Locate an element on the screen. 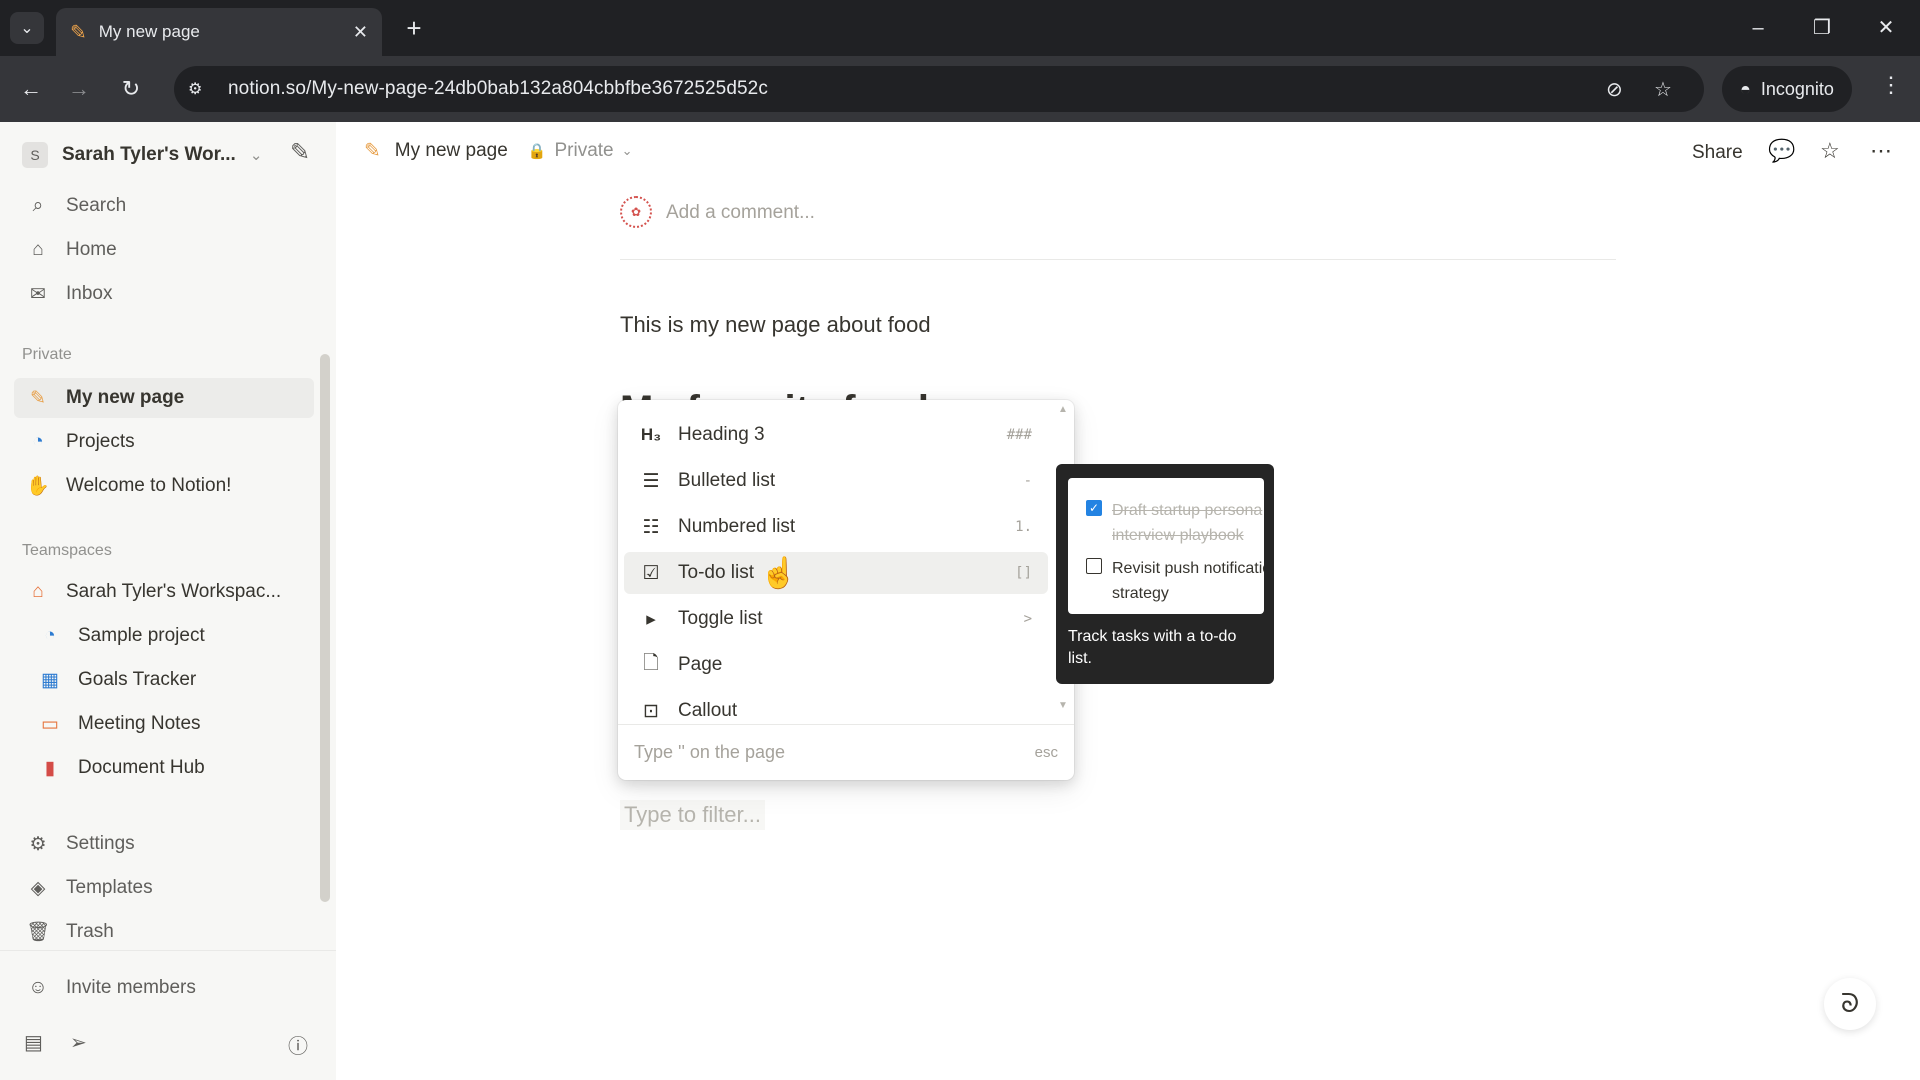 The height and width of the screenshot is (1080, 1920). menu-item-todo-list: ☑ To-do list [] is located at coordinates (836, 573).